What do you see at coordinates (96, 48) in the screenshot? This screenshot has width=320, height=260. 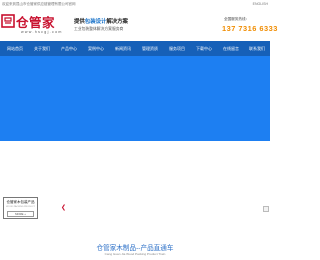 I see `nav-item-cases: 案例中心` at bounding box center [96, 48].